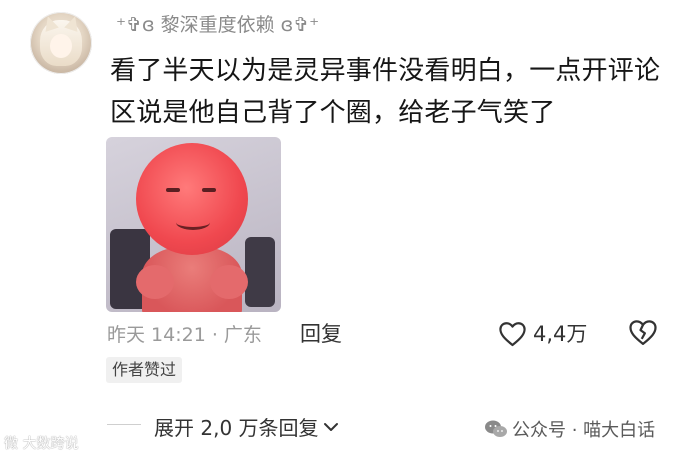 Image resolution: width=690 pixels, height=457 pixels. I want to click on username: ⁺✞ɞ 黎深重度依赖 ɞ✞⁺, so click(217, 23).